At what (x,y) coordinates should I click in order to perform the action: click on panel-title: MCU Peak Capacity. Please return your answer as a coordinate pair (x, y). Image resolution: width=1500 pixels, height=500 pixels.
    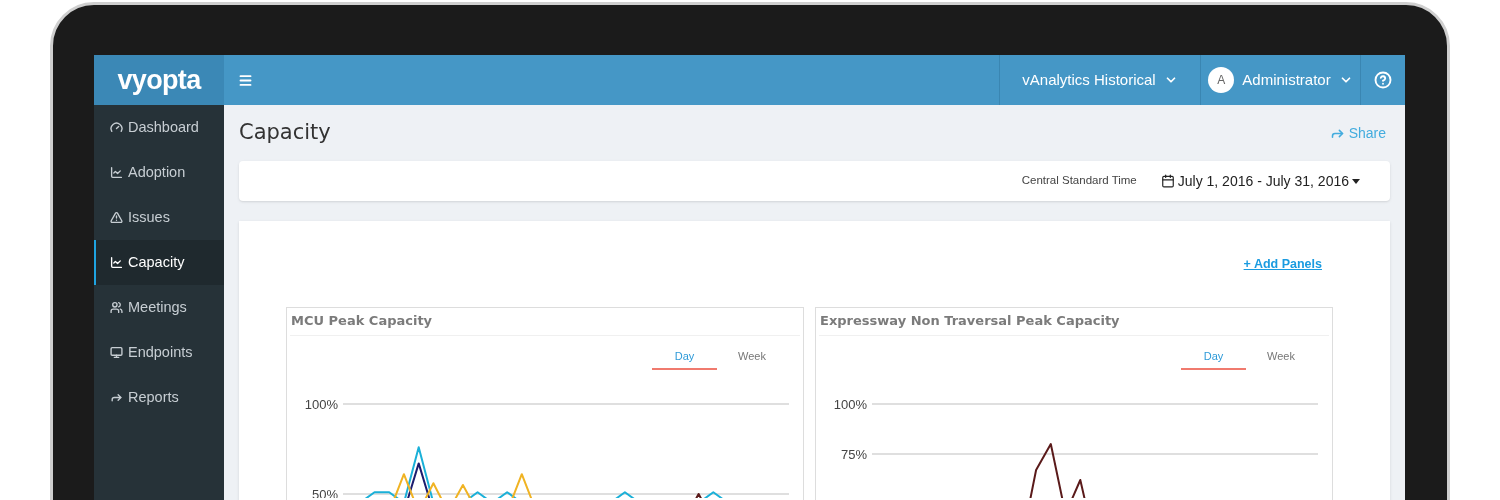
    Looking at the image, I should click on (362, 320).